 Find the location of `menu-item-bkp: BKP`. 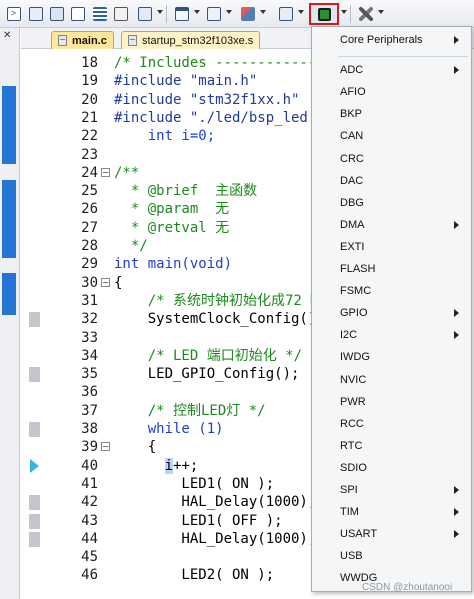

menu-item-bkp: BKP is located at coordinates (391, 114).